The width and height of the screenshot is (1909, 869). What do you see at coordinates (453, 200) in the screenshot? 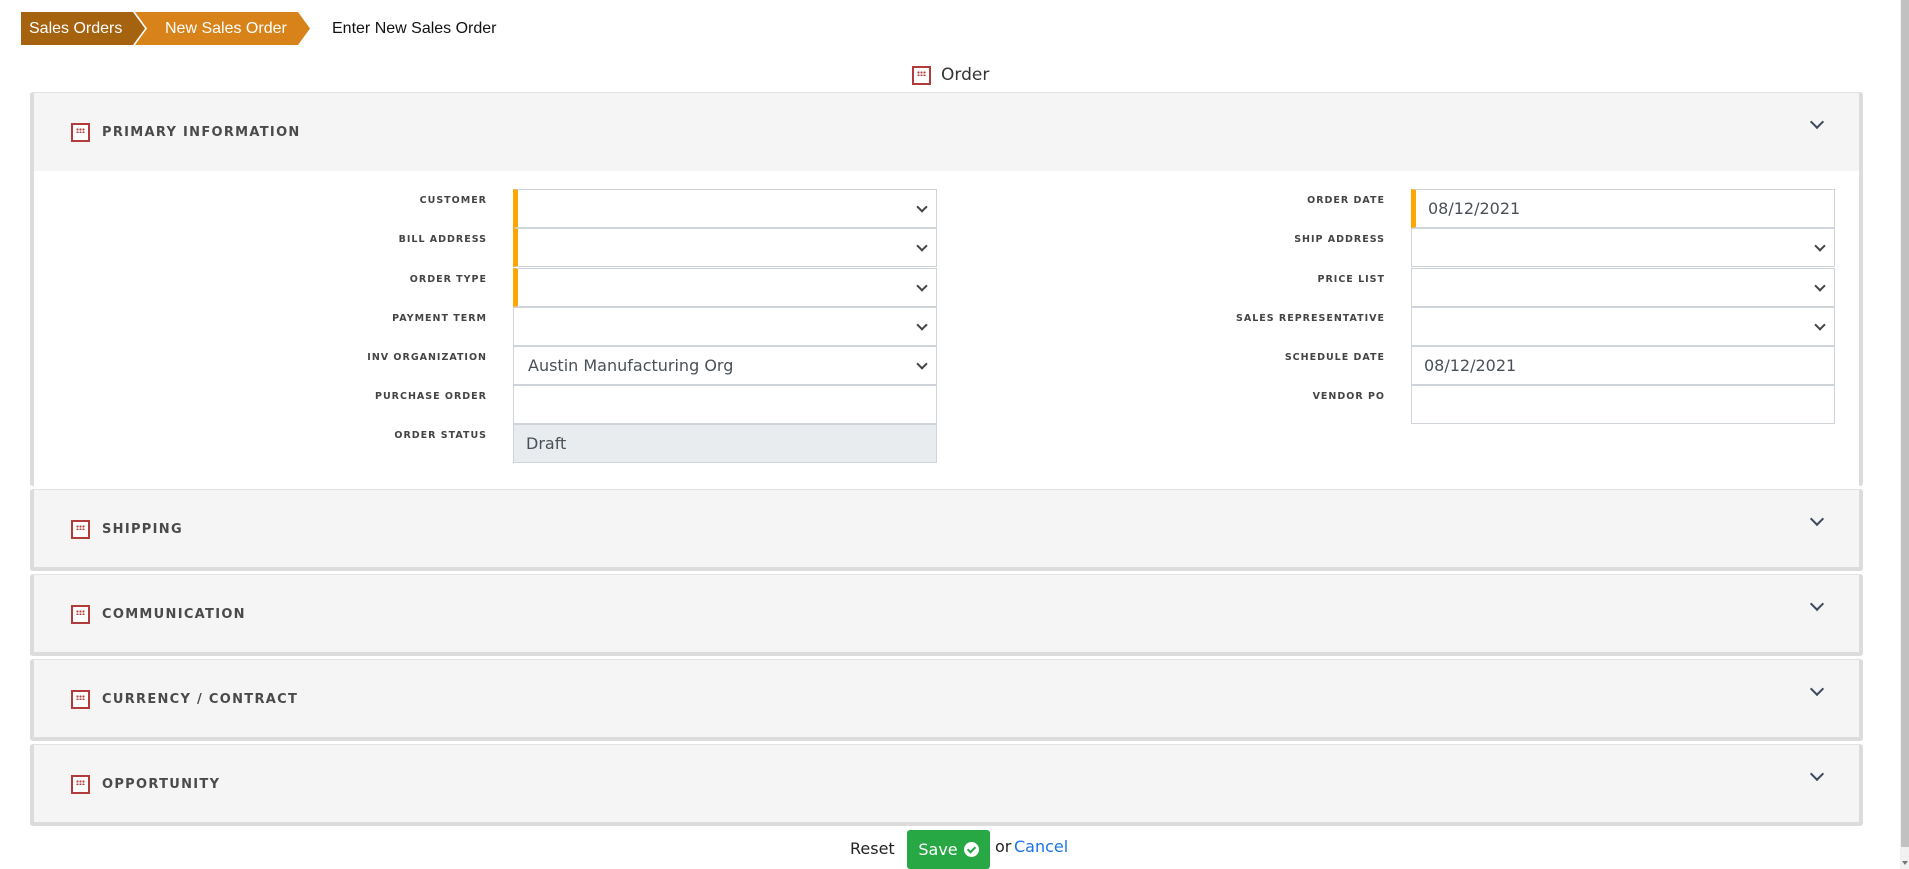
I see `label-customer: CUSTOMER` at bounding box center [453, 200].